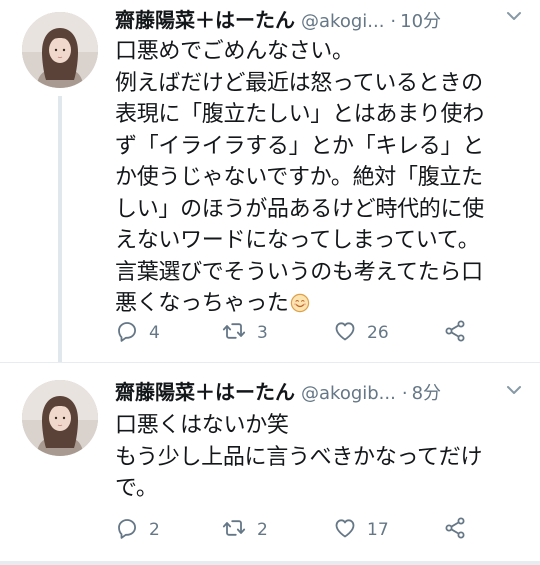 This screenshot has height=565, width=540. What do you see at coordinates (305, 530) in the screenshot?
I see `tweet-actions: 2 2 17` at bounding box center [305, 530].